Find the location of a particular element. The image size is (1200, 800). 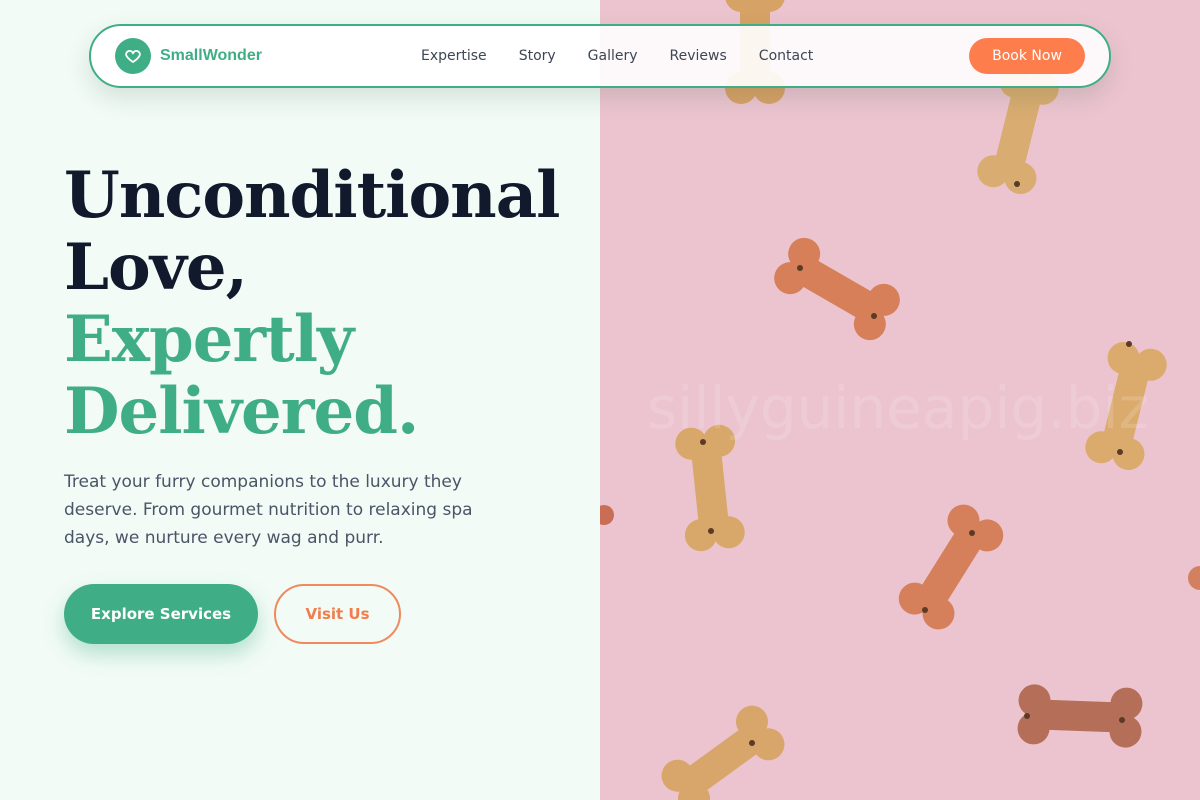

nav-link-expertise: Expertise is located at coordinates (454, 56).